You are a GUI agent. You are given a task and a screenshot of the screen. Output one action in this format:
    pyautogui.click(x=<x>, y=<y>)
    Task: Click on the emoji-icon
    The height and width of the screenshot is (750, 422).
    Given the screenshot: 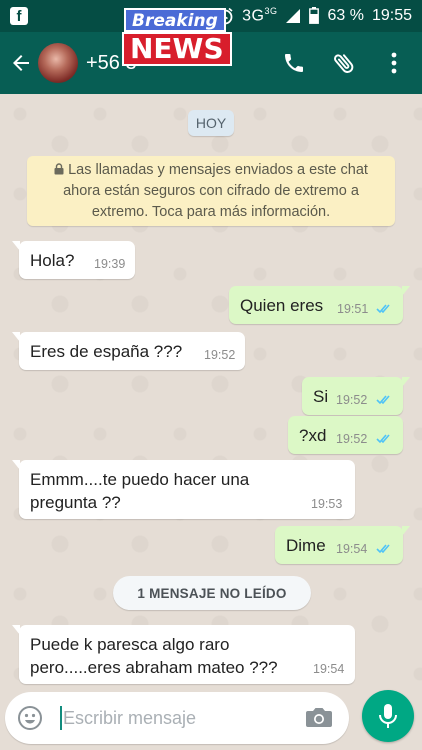 What is the action you would take?
    pyautogui.click(x=30, y=718)
    